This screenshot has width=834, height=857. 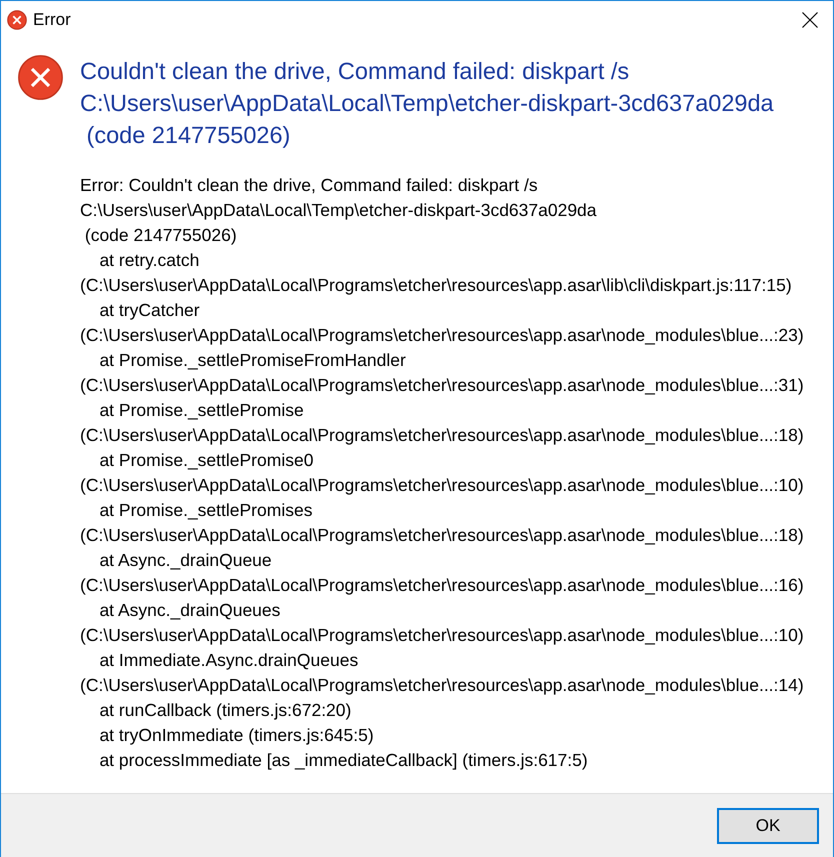 I want to click on close-icon, so click(x=810, y=20).